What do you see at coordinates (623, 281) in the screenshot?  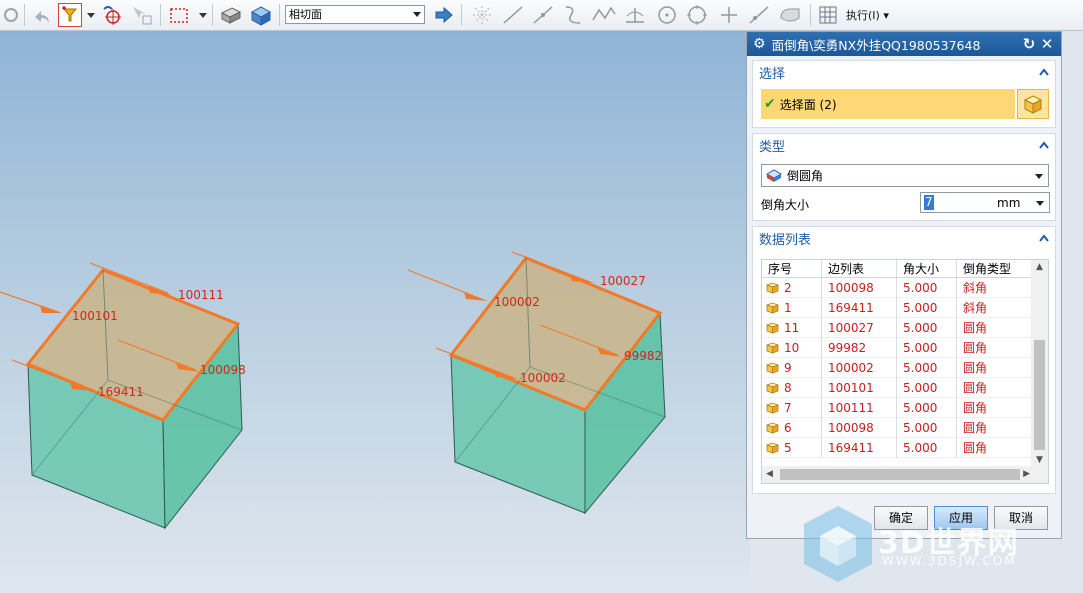 I see `right-edge-label-1: 100027` at bounding box center [623, 281].